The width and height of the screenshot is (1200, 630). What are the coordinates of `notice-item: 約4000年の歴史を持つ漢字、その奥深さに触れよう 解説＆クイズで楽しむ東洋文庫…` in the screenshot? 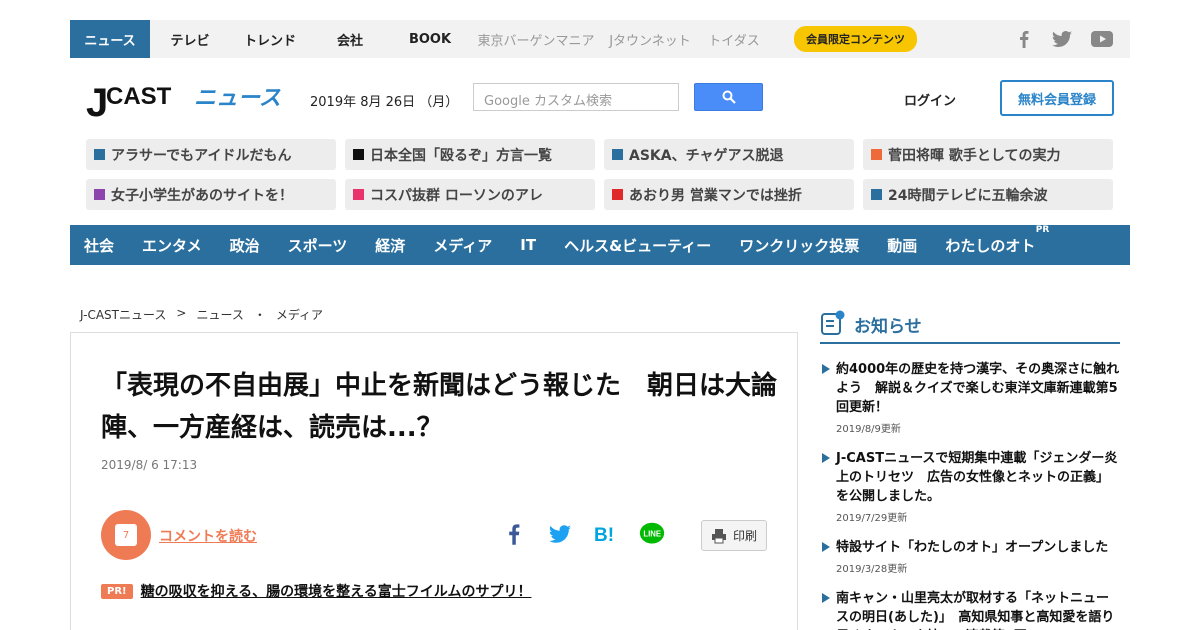 It's located at (970, 397).